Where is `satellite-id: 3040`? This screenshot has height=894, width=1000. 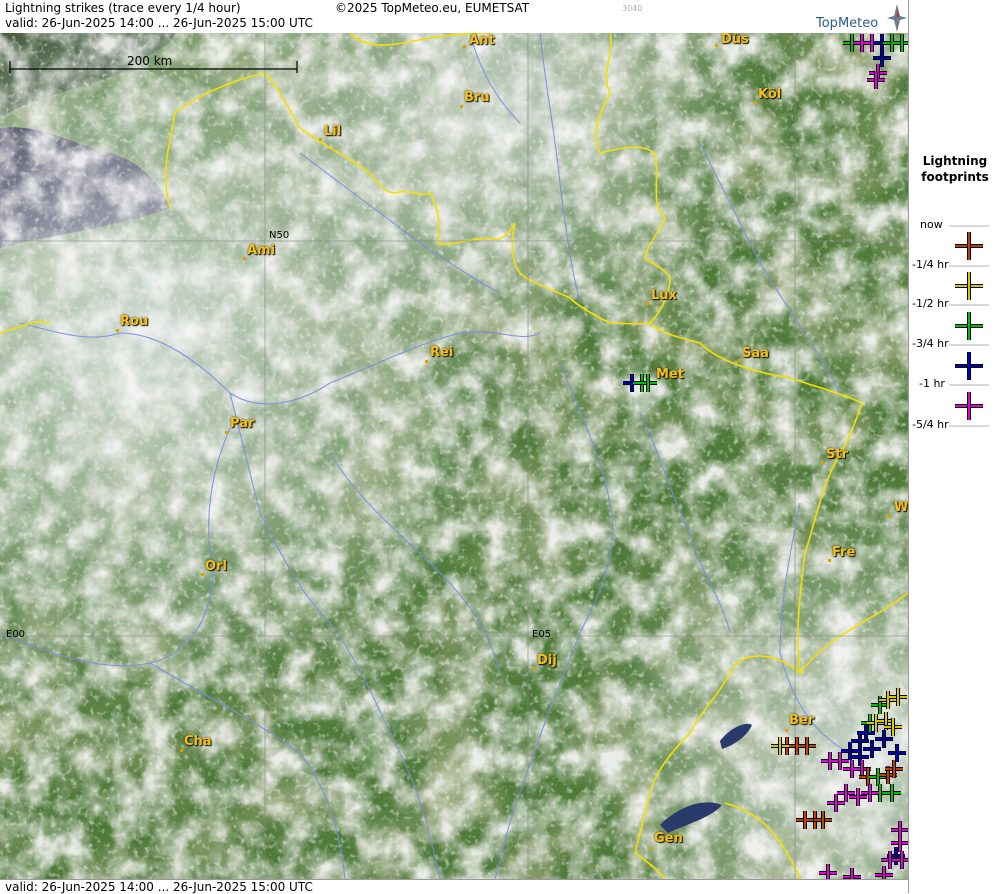
satellite-id: 3040 is located at coordinates (632, 8).